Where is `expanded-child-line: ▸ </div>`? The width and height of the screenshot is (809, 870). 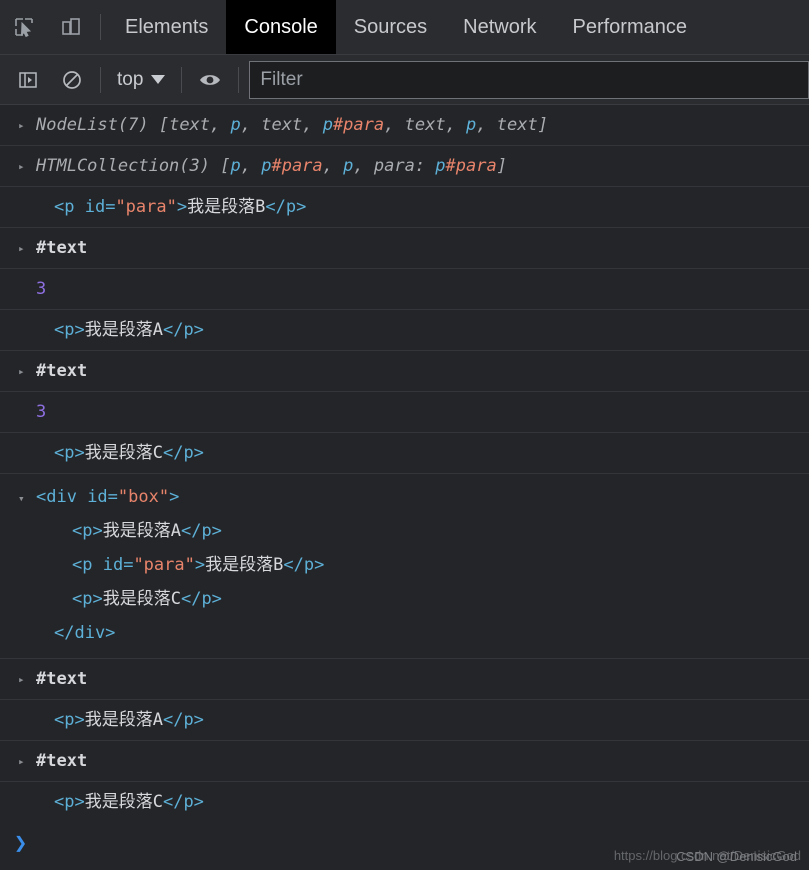
expanded-child-line: ▸ </div> is located at coordinates (413, 634).